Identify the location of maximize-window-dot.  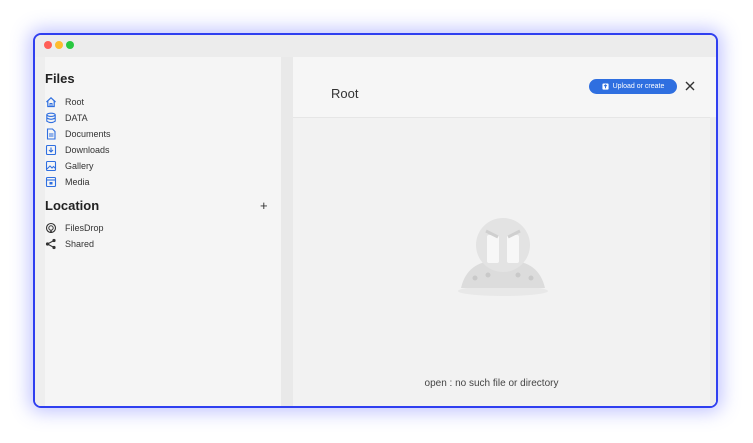
(70, 45).